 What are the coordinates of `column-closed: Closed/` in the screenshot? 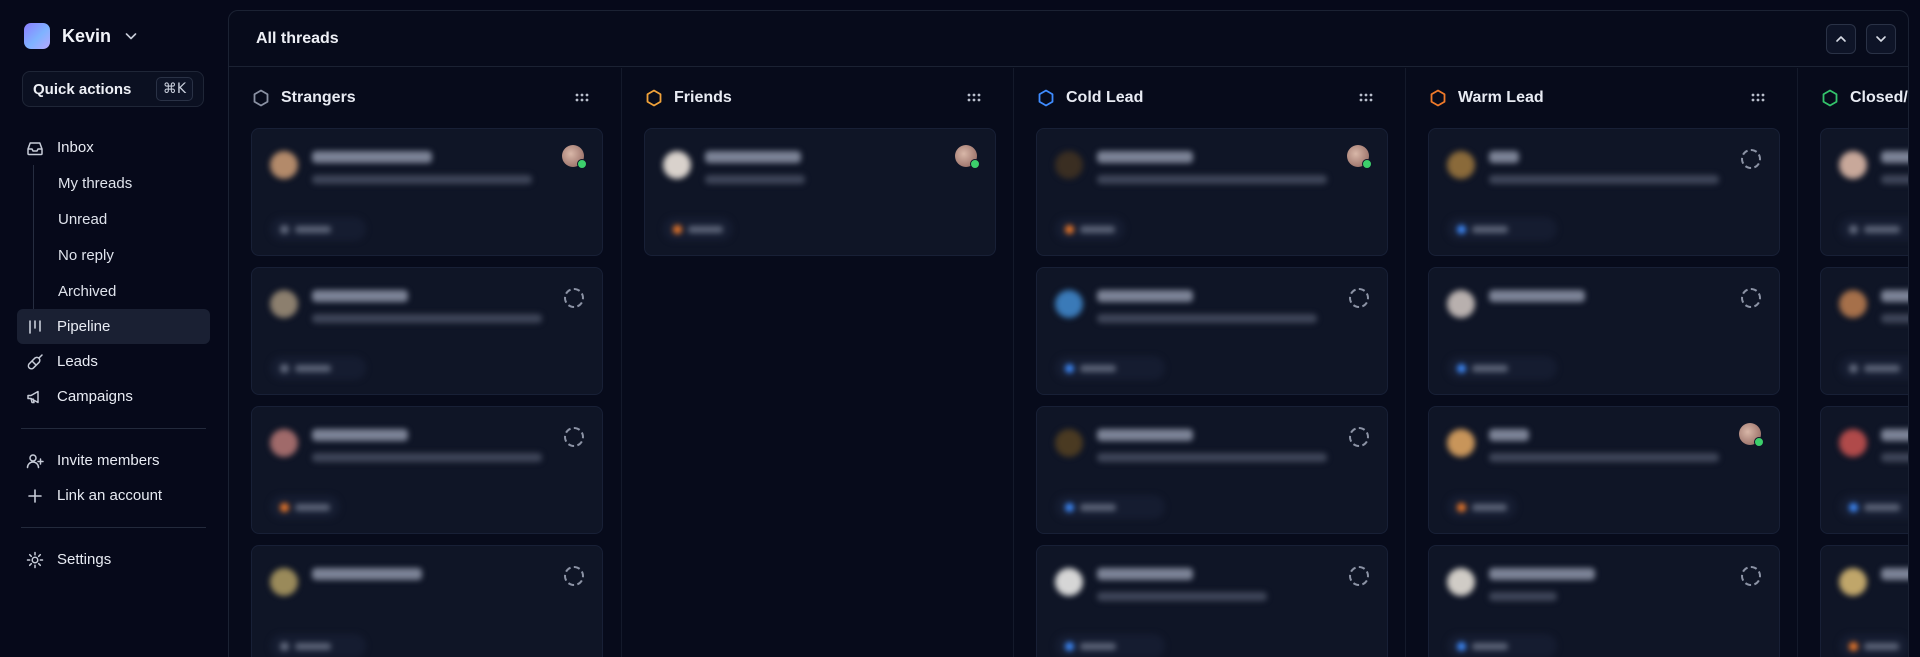 It's located at (1852, 362).